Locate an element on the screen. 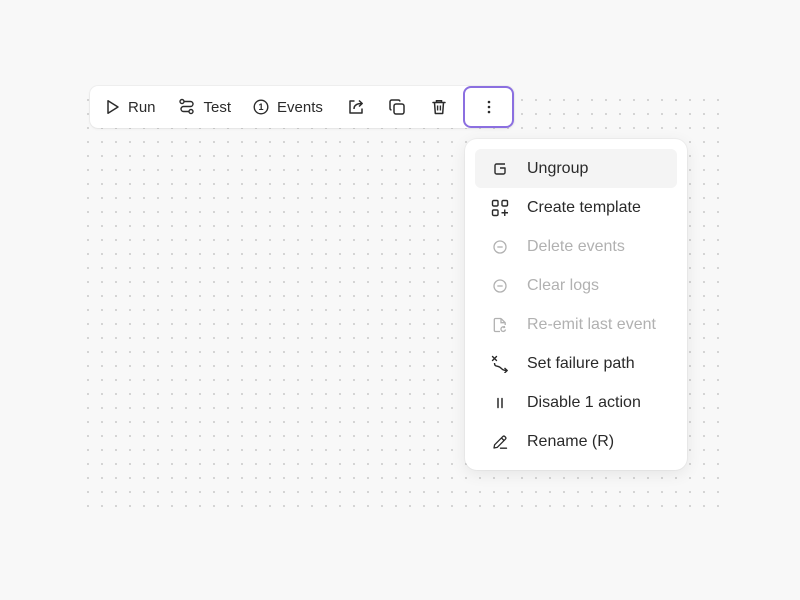 The width and height of the screenshot is (800, 600). events-count-icon: 1 is located at coordinates (261, 107).